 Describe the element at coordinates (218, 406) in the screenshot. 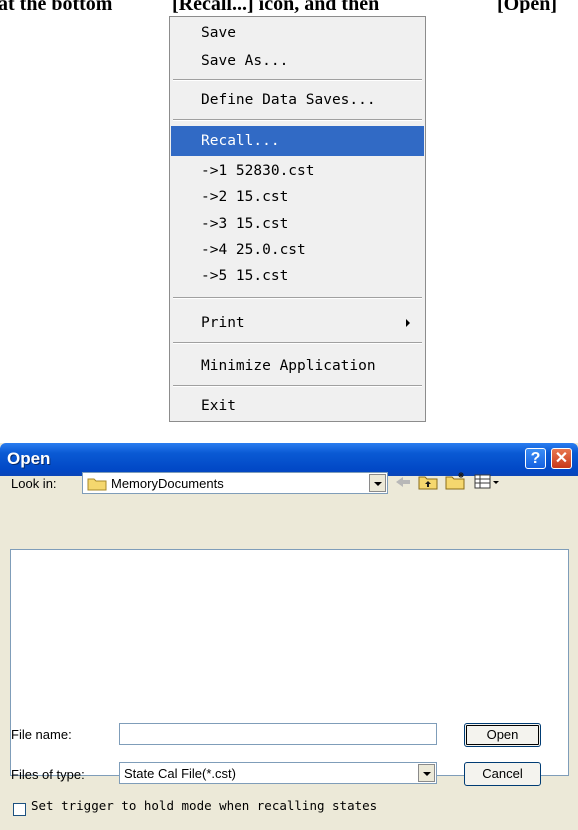

I see `menu-item-label: Exit` at that location.